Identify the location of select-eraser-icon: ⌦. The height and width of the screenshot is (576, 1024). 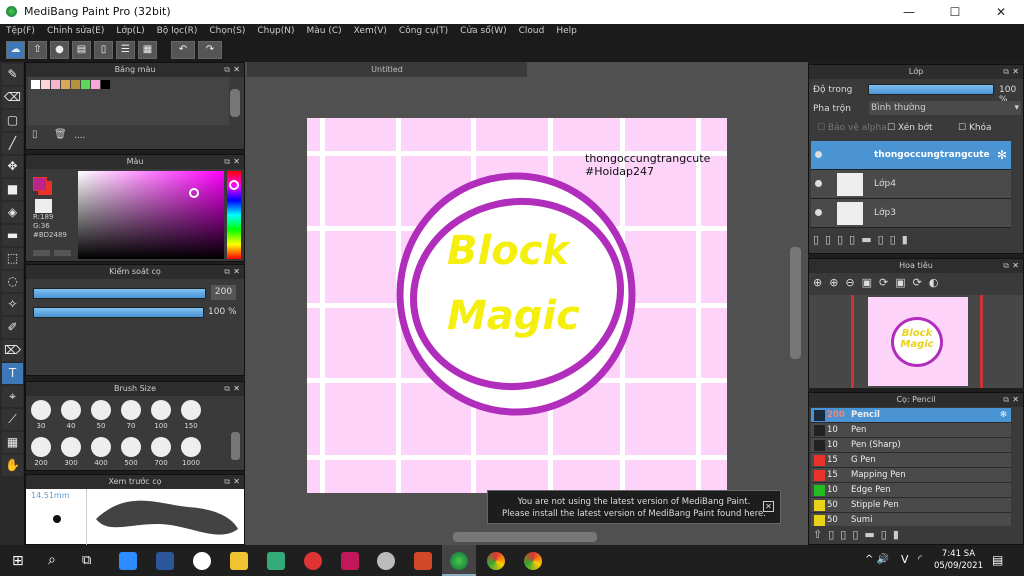
(12, 350).